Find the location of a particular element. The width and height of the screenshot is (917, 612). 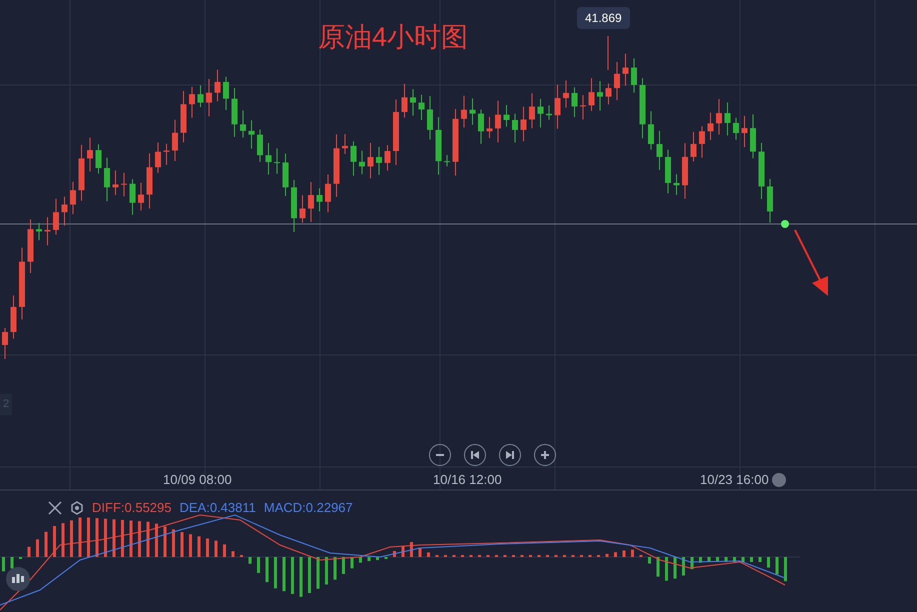

axis-label: 10/09 08:00 is located at coordinates (197, 479).